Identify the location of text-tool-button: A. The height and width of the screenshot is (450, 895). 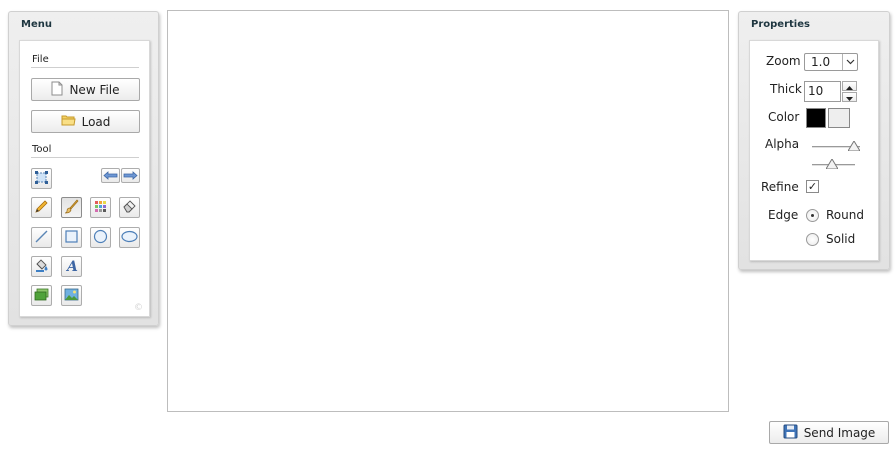
(71, 266).